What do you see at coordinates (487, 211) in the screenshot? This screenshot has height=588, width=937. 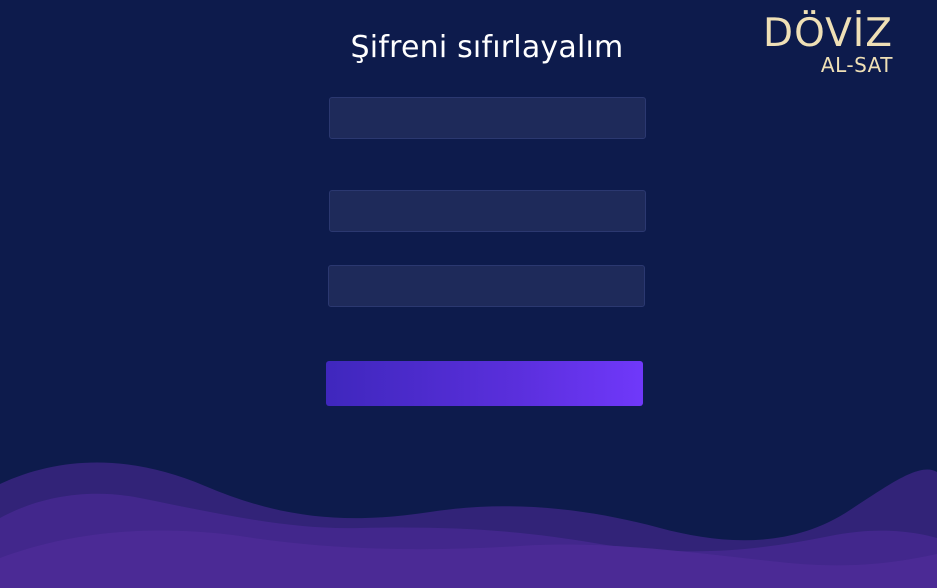 I see `new-password-input` at bounding box center [487, 211].